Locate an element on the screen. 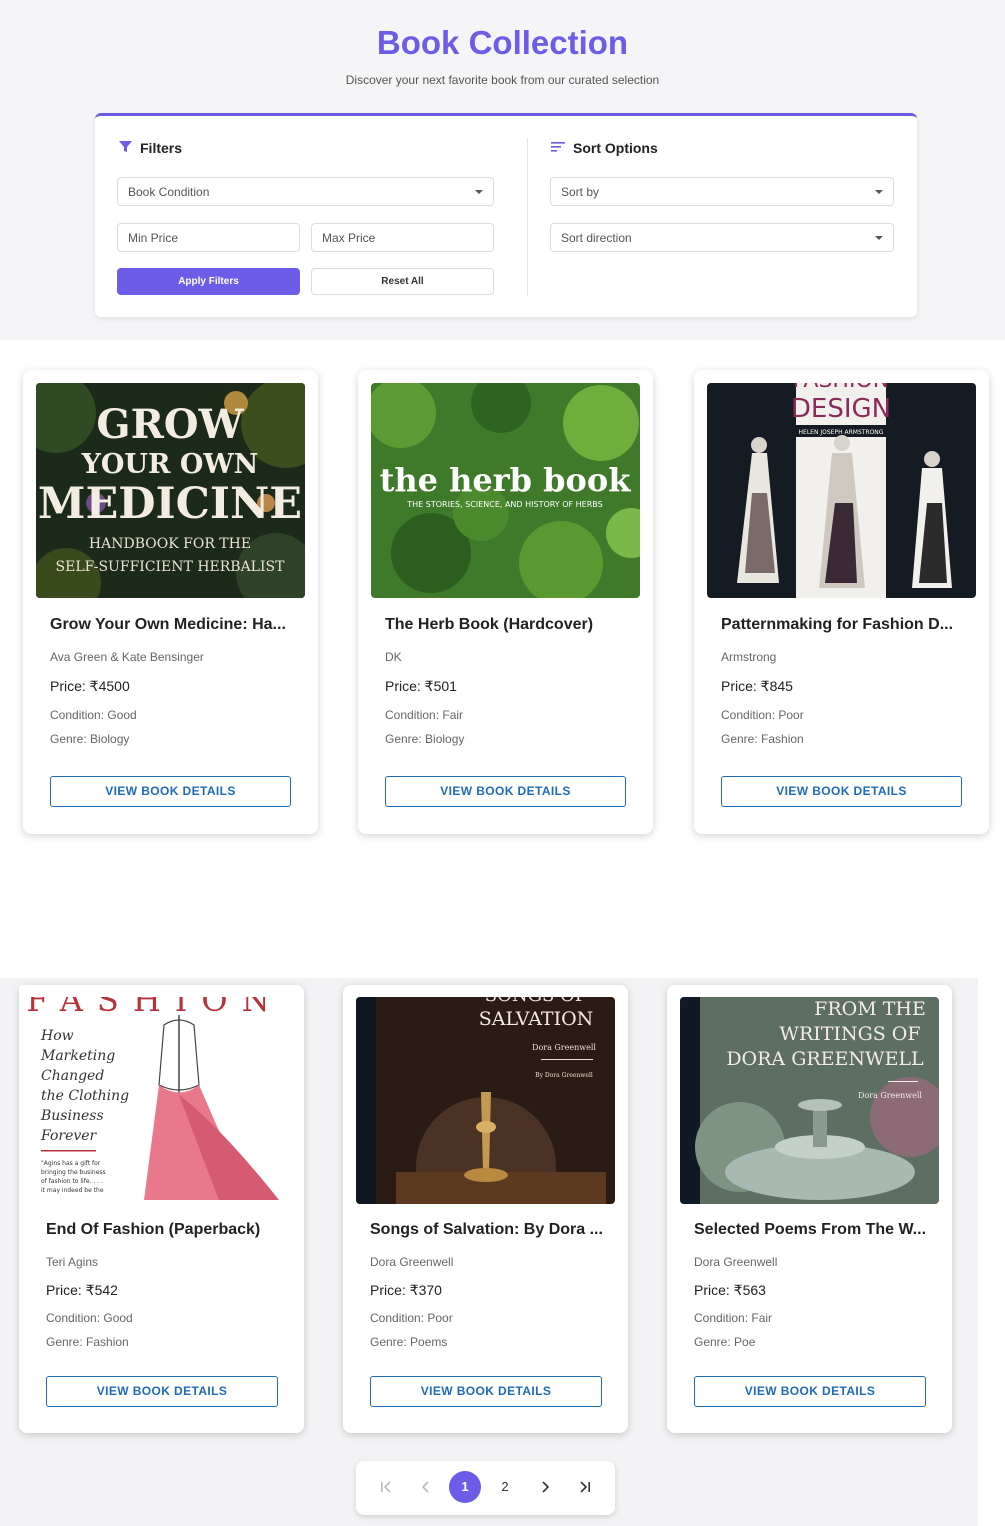  svg-text: By Dora Greenwell is located at coordinates (564, 1075).